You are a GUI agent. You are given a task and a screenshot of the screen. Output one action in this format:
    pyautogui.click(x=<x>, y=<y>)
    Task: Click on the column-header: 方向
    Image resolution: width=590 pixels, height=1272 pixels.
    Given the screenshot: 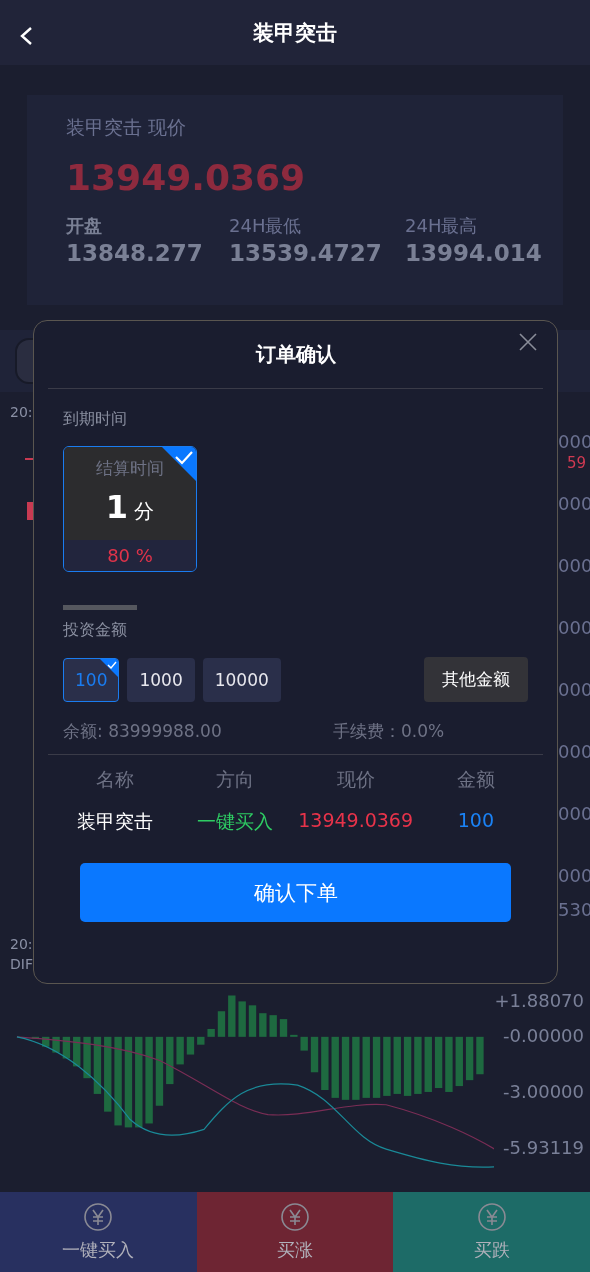 What is the action you would take?
    pyautogui.click(x=235, y=779)
    